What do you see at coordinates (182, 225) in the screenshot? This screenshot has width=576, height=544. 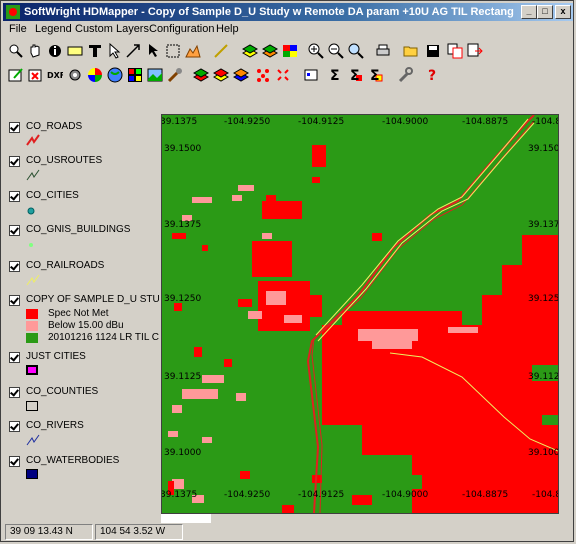 I see `coord-label-left: 39.1375` at bounding box center [182, 225].